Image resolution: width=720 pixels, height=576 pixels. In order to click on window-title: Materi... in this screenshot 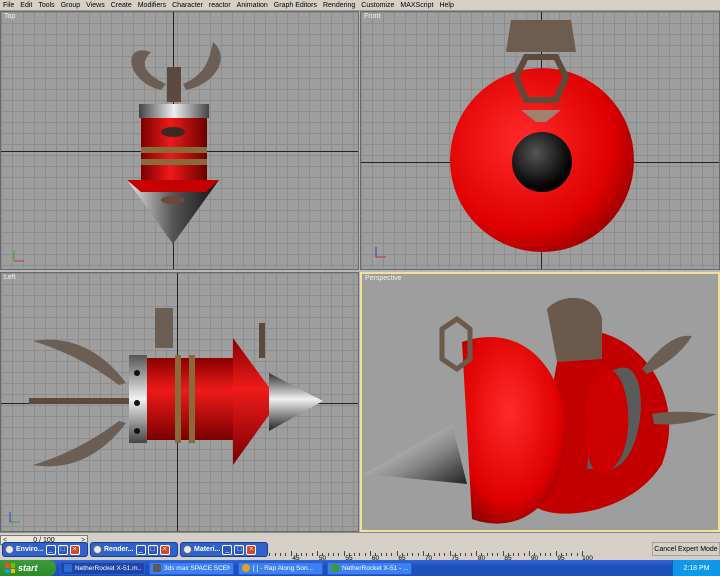, I will do `click(207, 549)`.